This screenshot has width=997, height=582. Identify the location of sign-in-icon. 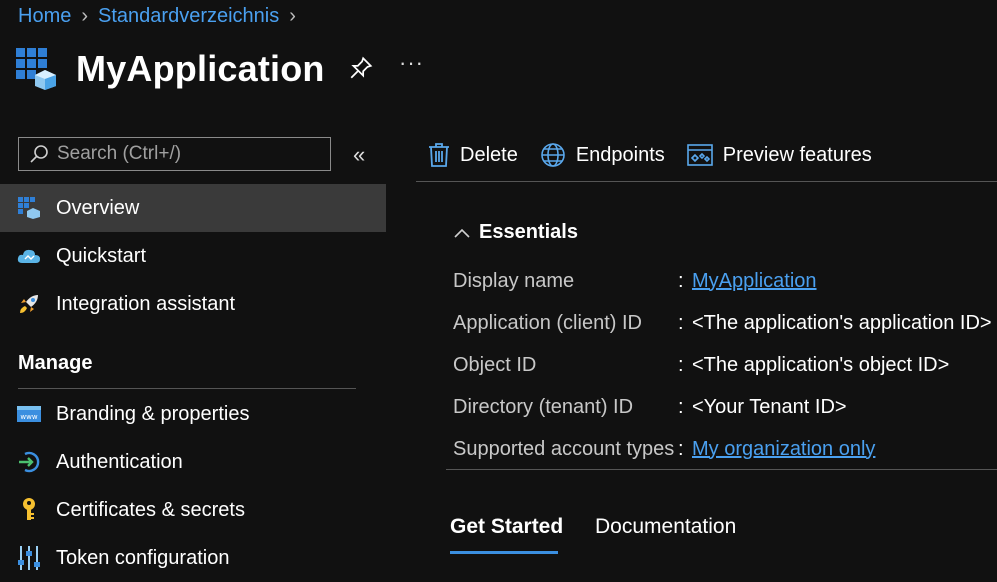
(29, 462).